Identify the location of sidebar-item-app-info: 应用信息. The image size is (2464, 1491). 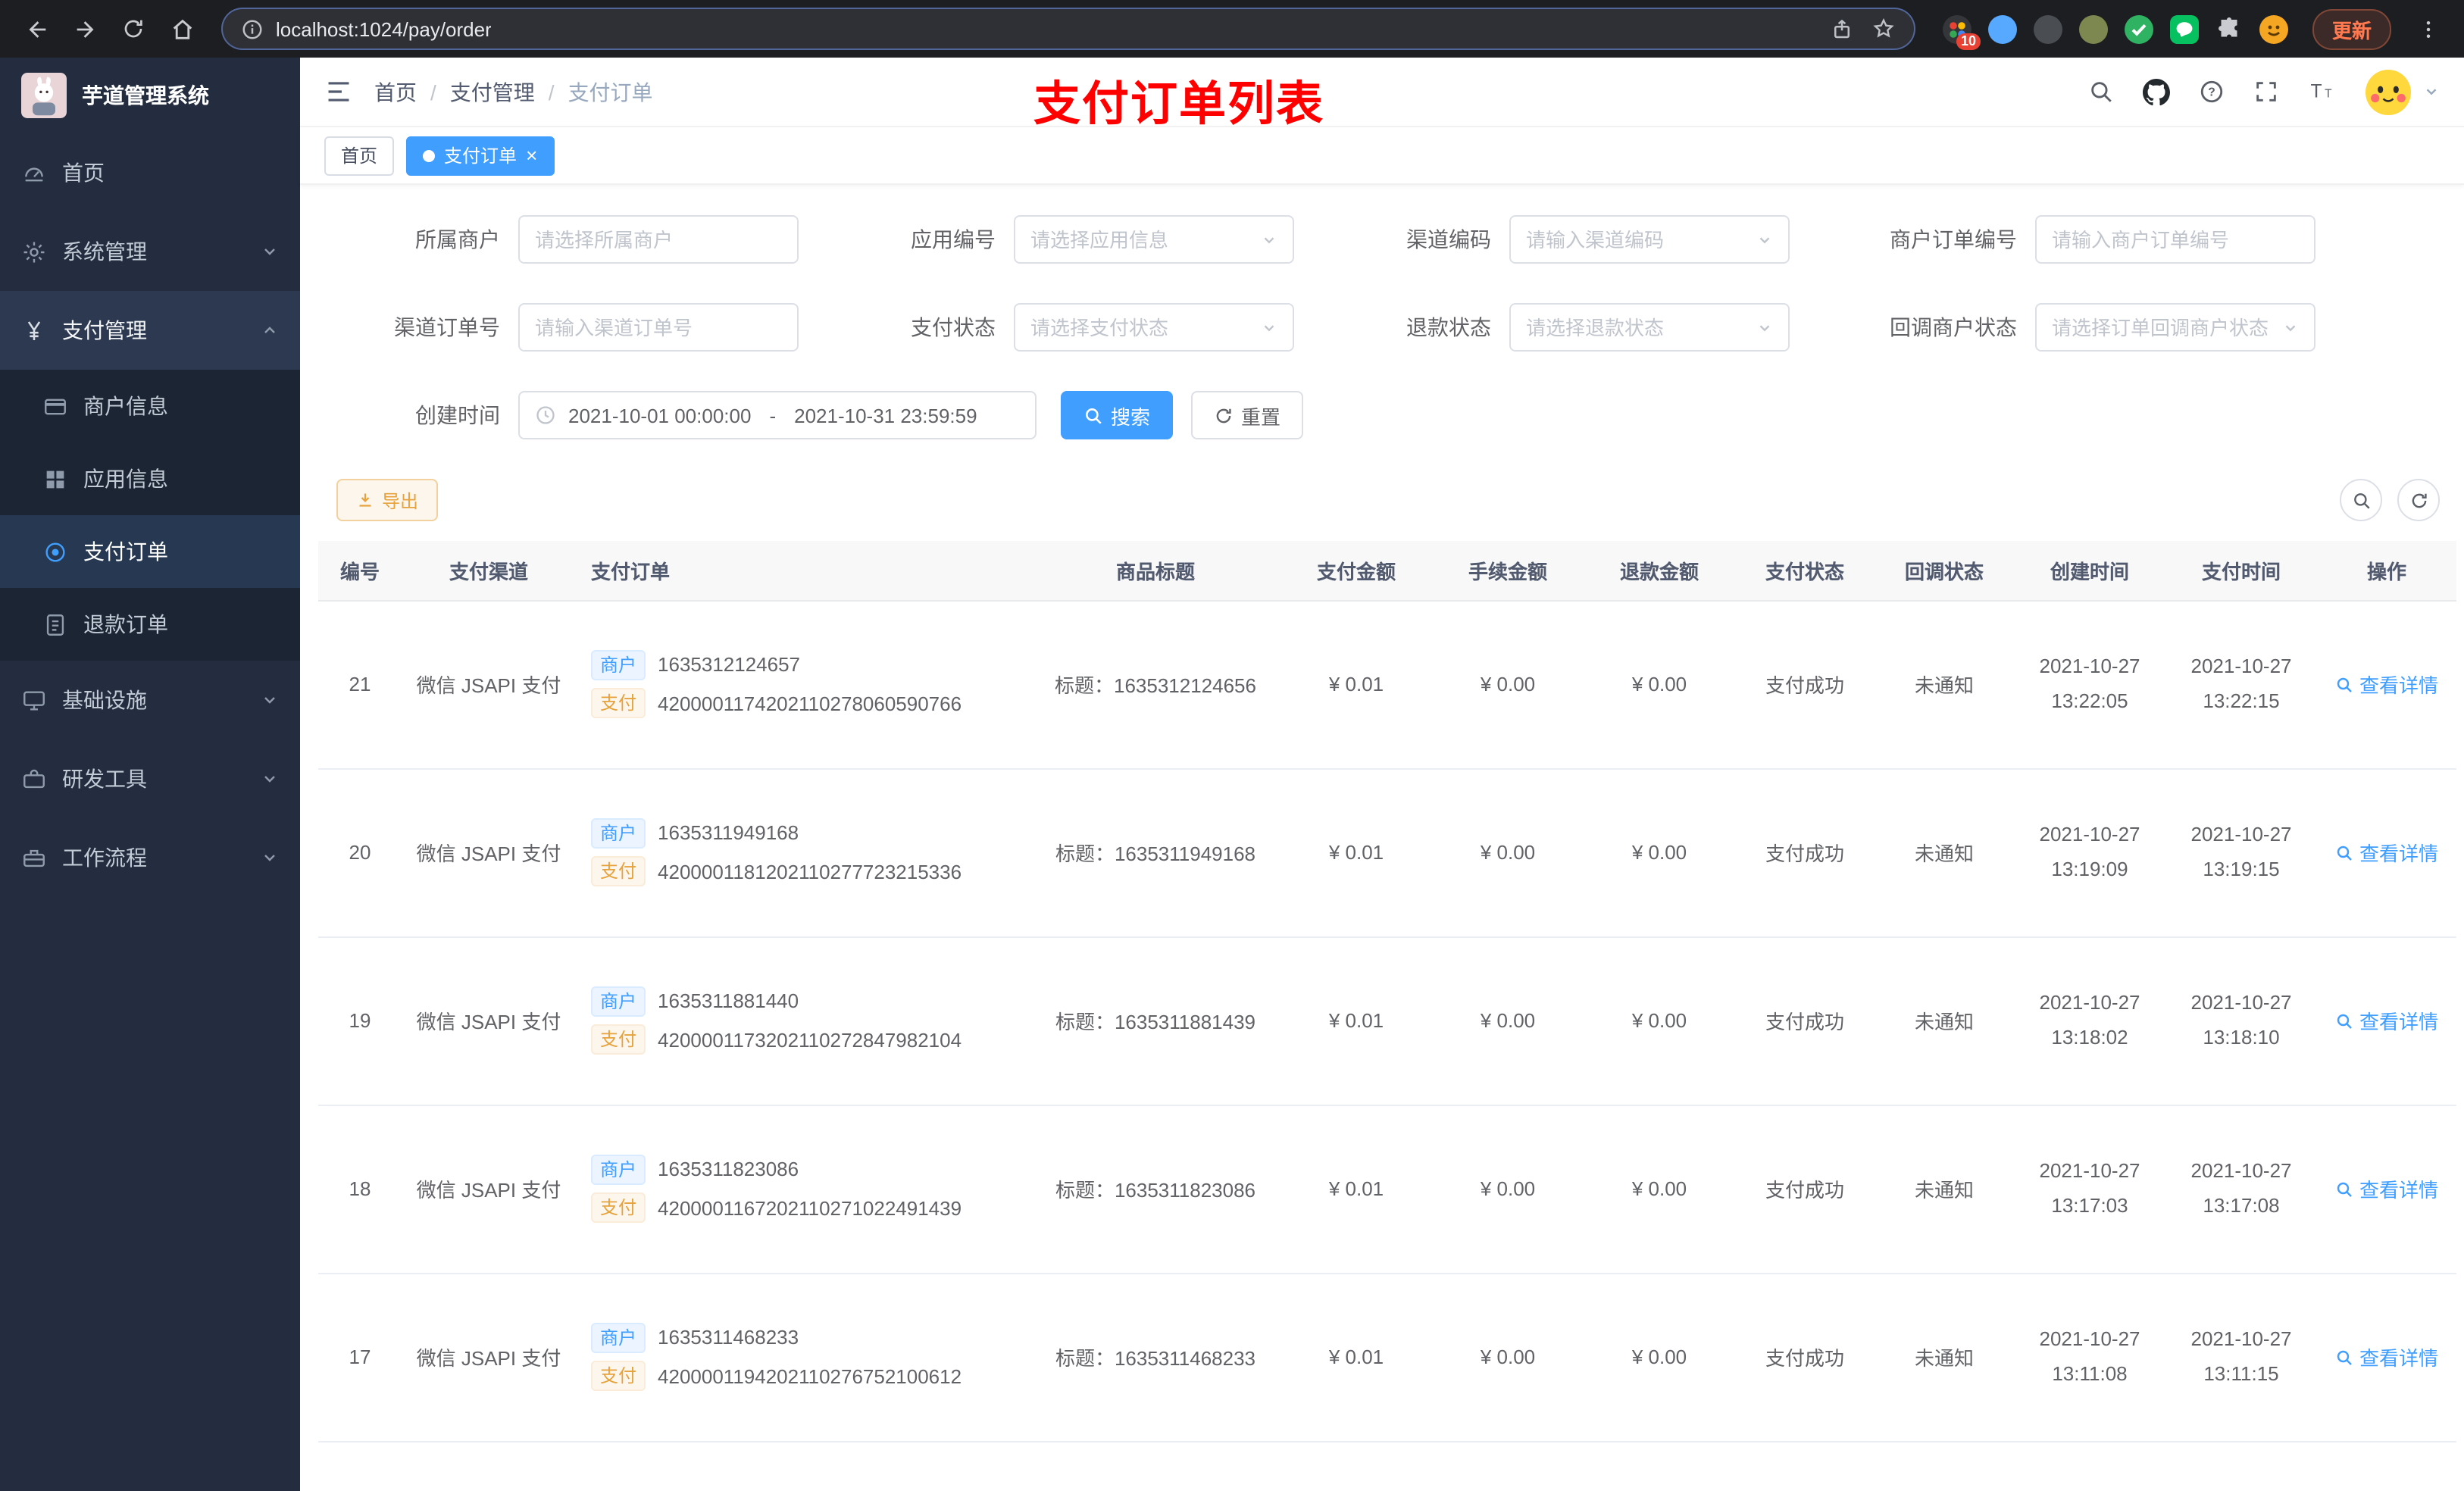
(150, 478).